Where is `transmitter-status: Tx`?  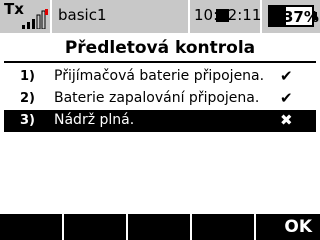 transmitter-status: Tx is located at coordinates (26, 16).